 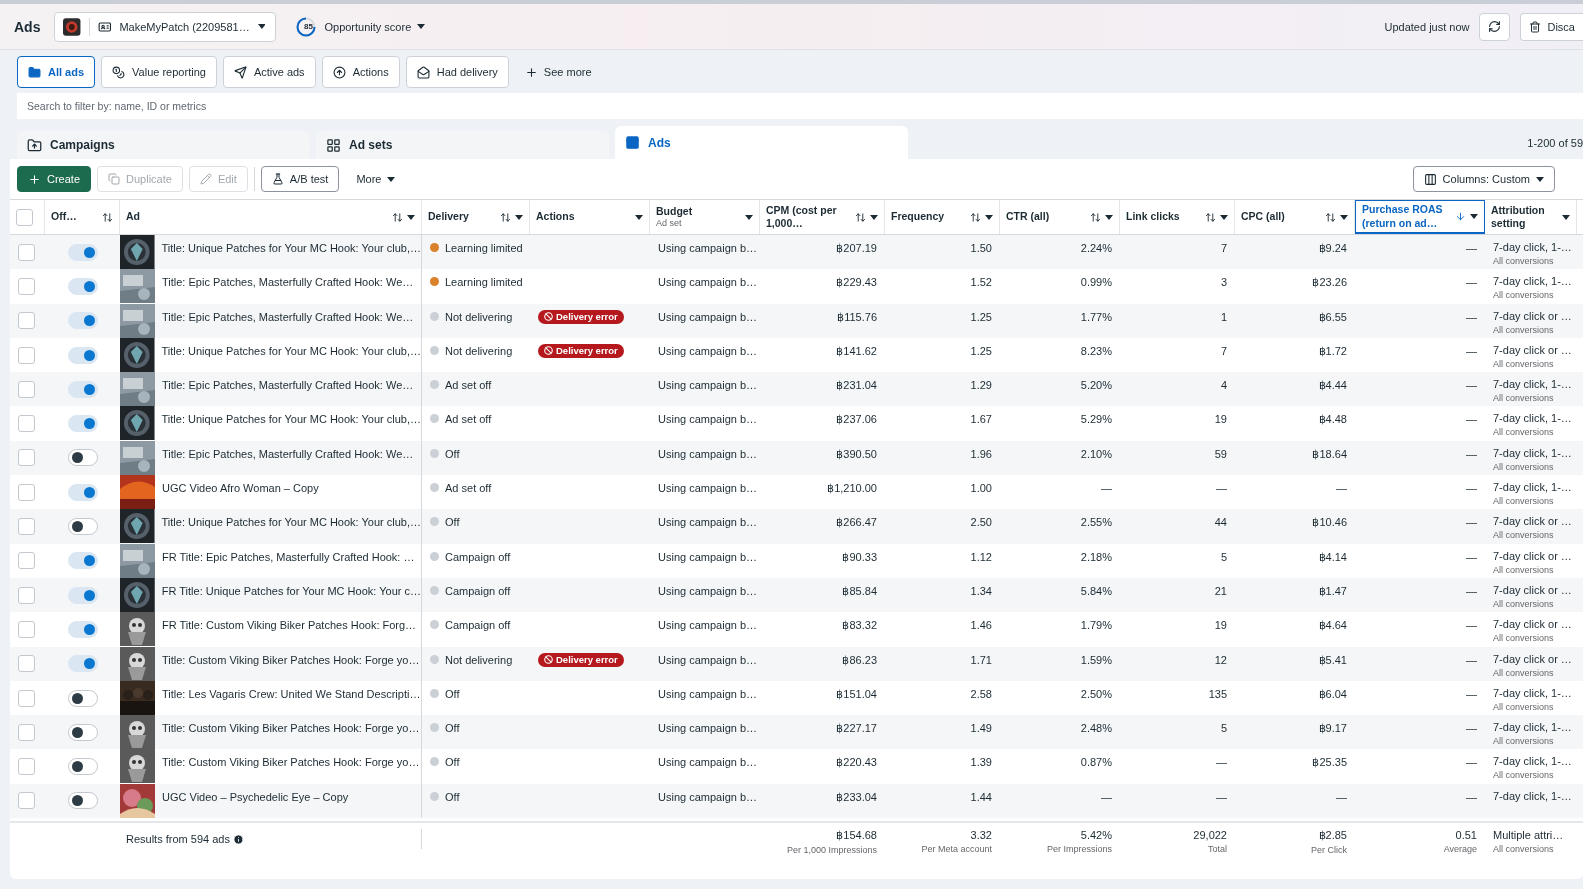 I want to click on column-header: Link clicks, so click(x=1163, y=217).